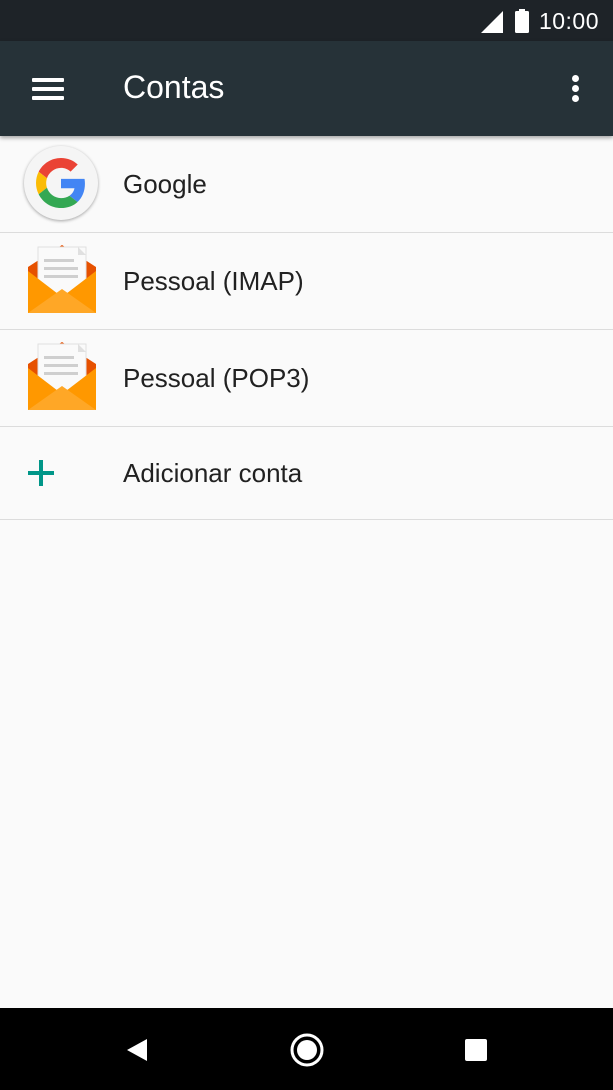 This screenshot has width=613, height=1090. Describe the element at coordinates (62, 184) in the screenshot. I see `google-icon` at that location.